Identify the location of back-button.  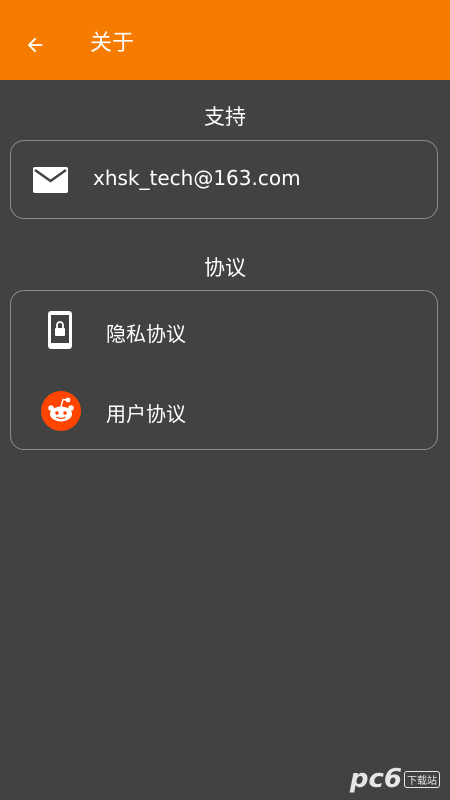
(35, 45).